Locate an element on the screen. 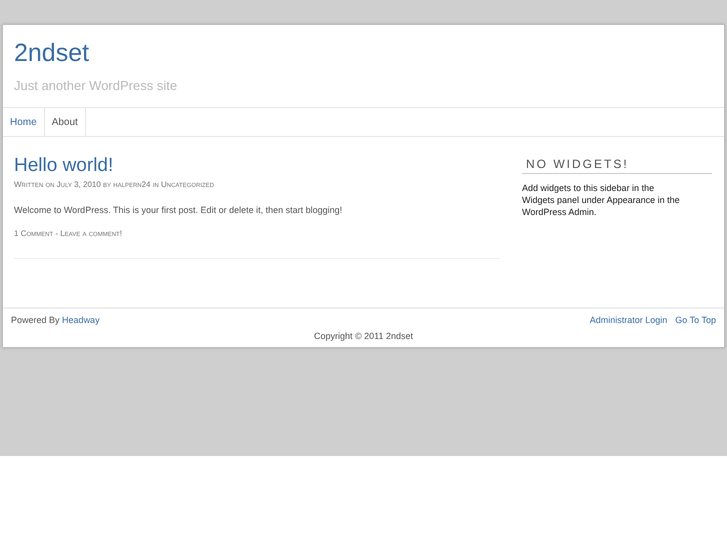  leave-comment-link: Leave a comment! is located at coordinates (91, 233).